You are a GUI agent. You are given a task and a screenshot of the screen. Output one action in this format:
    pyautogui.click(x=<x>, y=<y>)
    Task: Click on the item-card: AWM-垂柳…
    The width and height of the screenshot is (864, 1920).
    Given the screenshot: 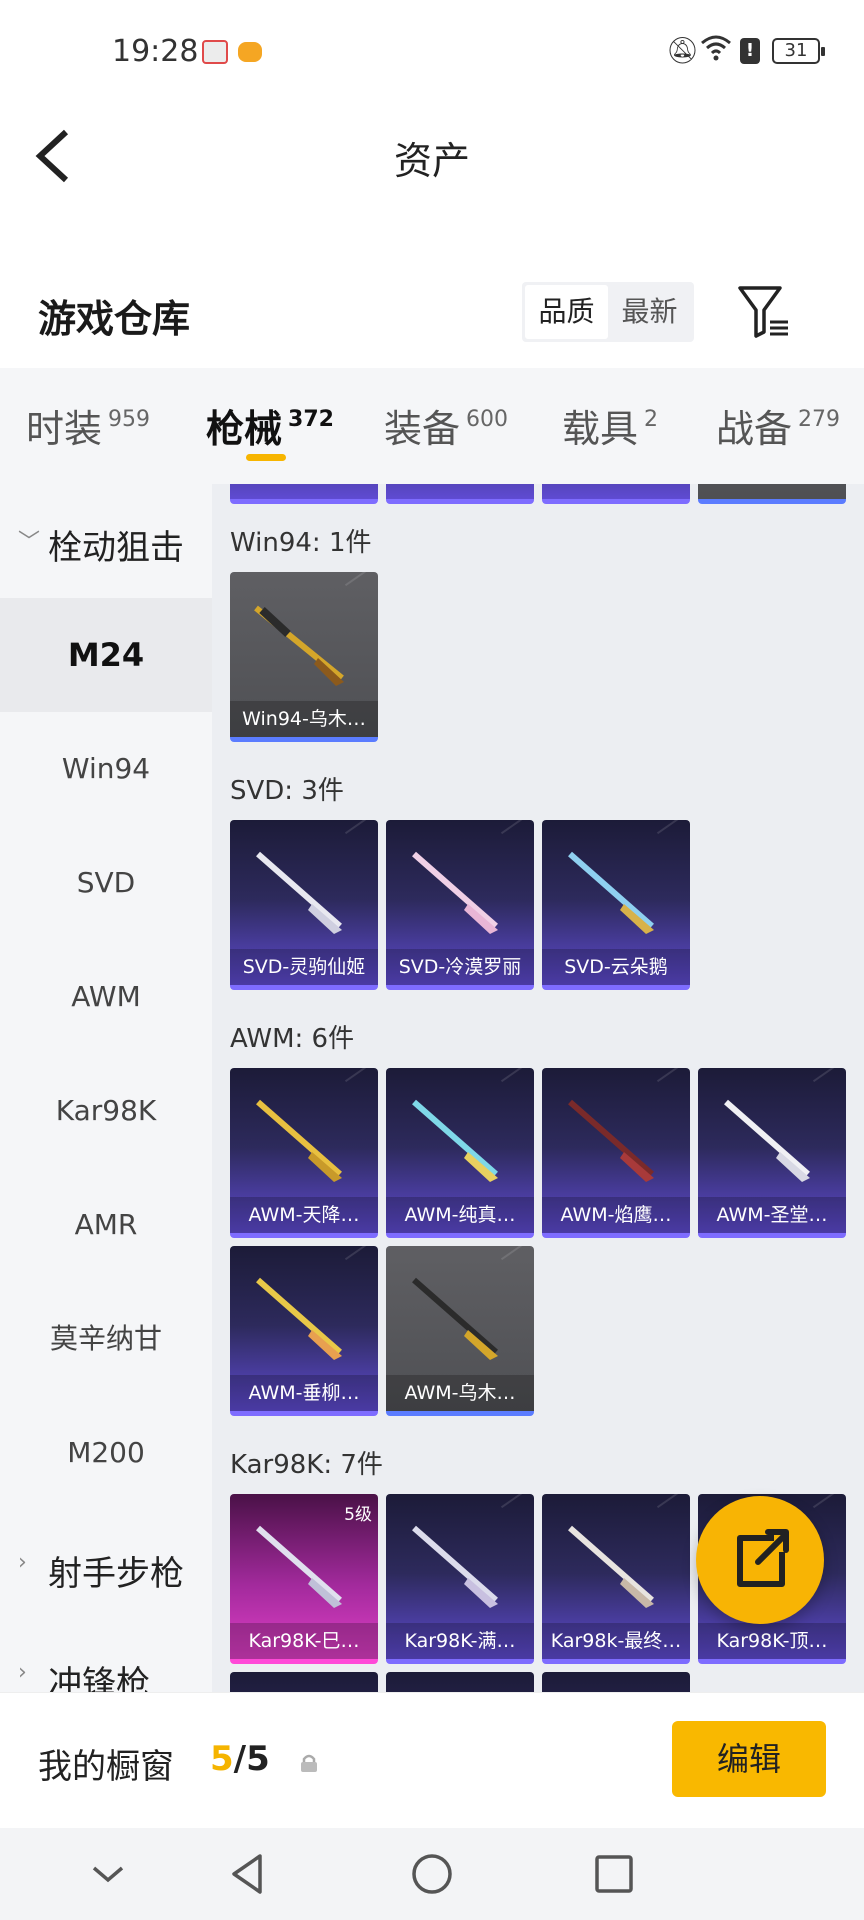 What is the action you would take?
    pyautogui.click(x=304, y=1331)
    